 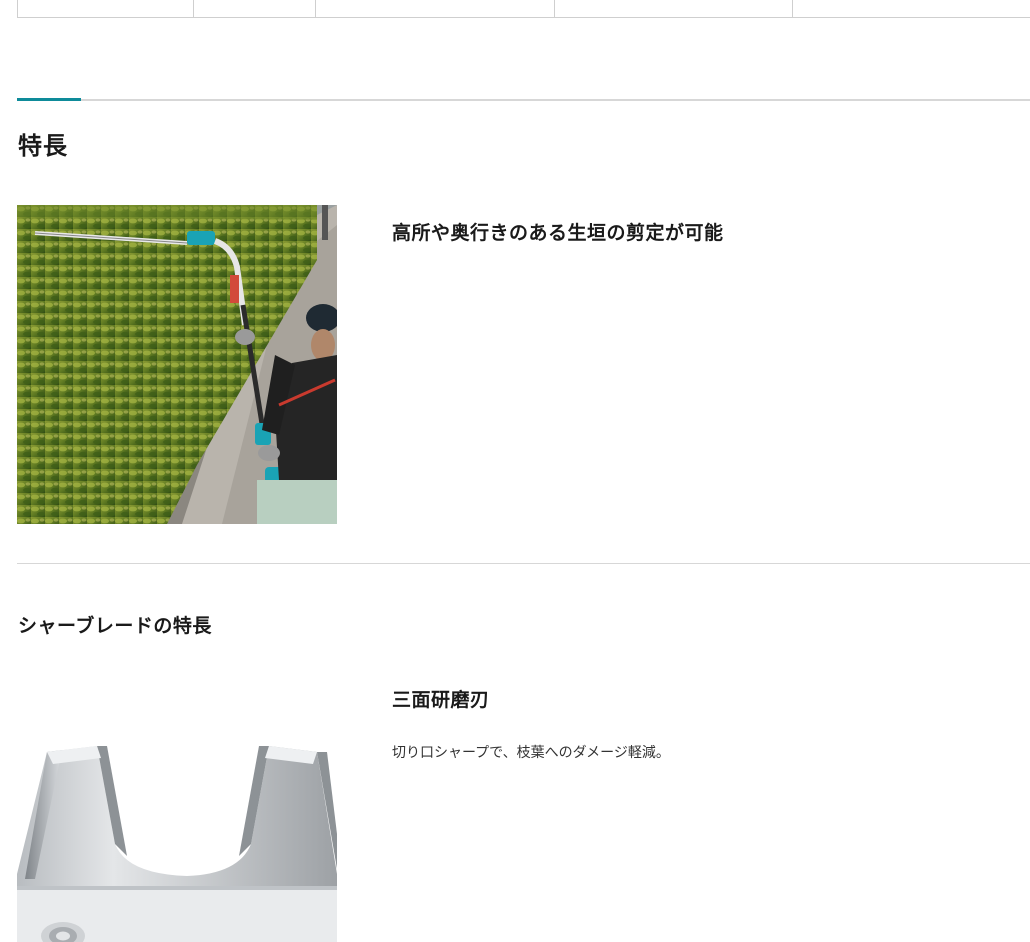 I want to click on section-divider, so click(x=523, y=99).